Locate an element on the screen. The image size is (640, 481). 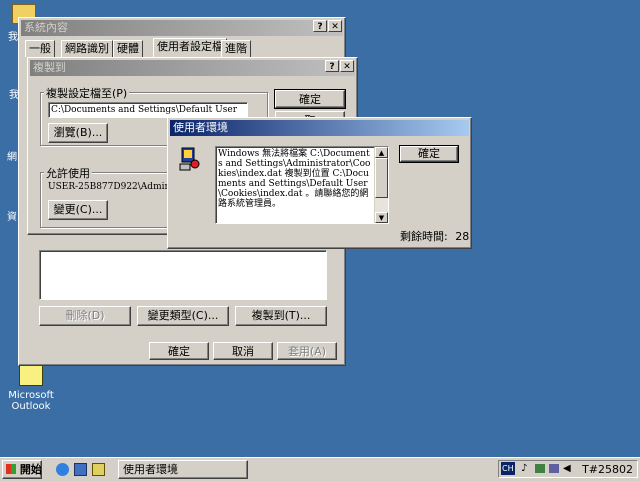
system-tray: CH ♪ ◀ T#25802 is located at coordinates (568, 469).